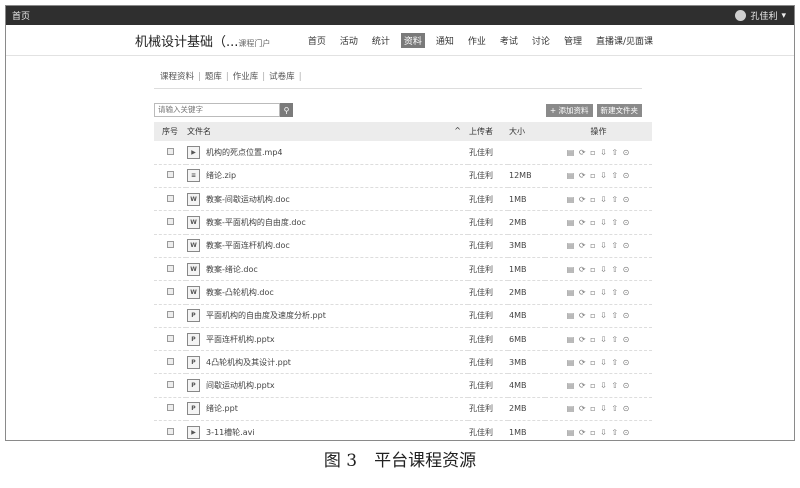 This screenshot has width=800, height=488. I want to click on table-row: P 绪论.ppt 孔佳利 2MB ▤ ⟳ ▫ ⇩ ⇧ ⊙, so click(403, 409).